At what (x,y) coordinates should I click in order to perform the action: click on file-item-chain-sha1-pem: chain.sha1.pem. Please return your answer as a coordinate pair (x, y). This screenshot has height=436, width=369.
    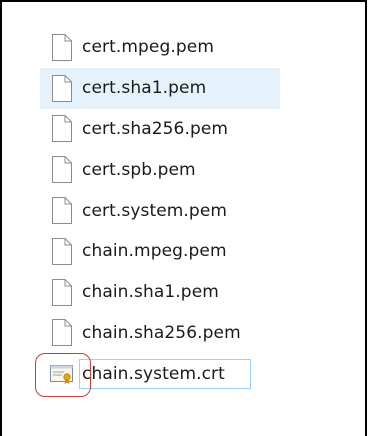
    Looking at the image, I should click on (200, 292).